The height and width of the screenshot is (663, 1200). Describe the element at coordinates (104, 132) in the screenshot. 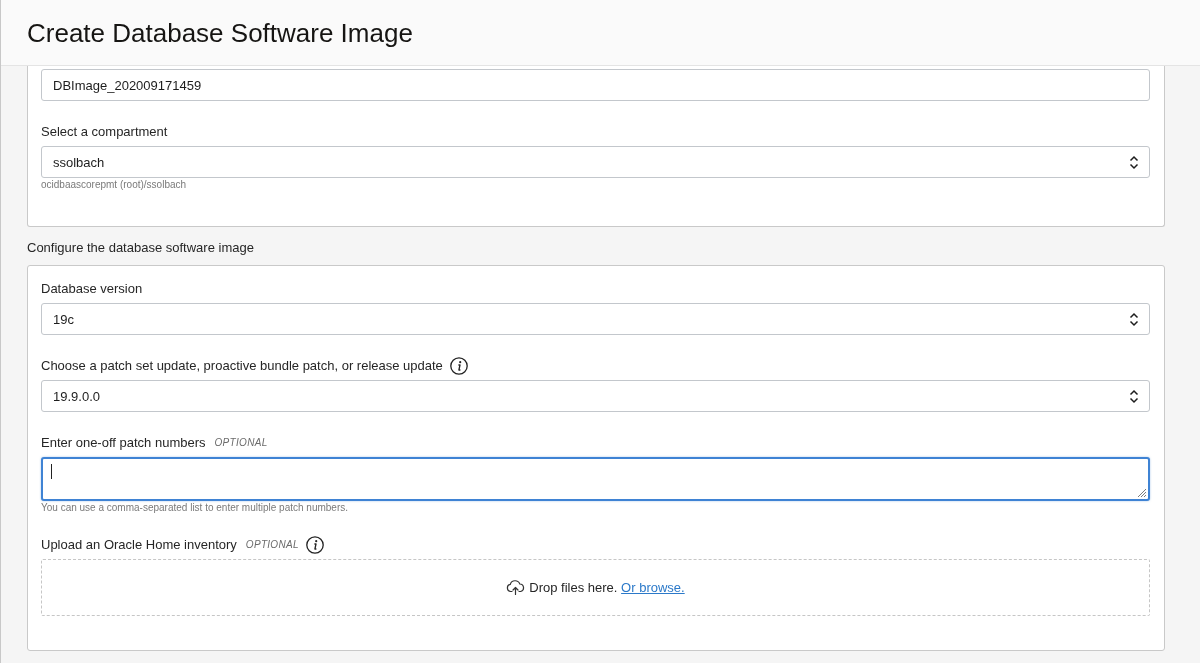

I see `field-label: Select a compartment` at that location.